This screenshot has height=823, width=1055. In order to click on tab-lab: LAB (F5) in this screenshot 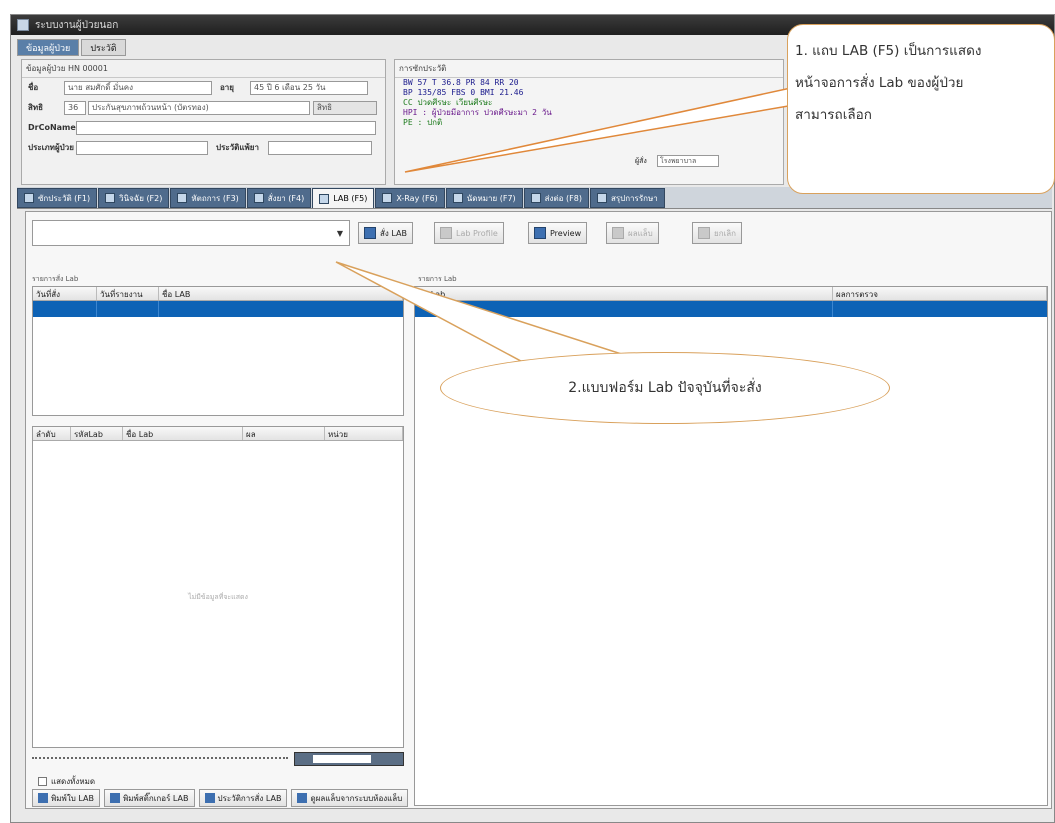, I will do `click(343, 198)`.